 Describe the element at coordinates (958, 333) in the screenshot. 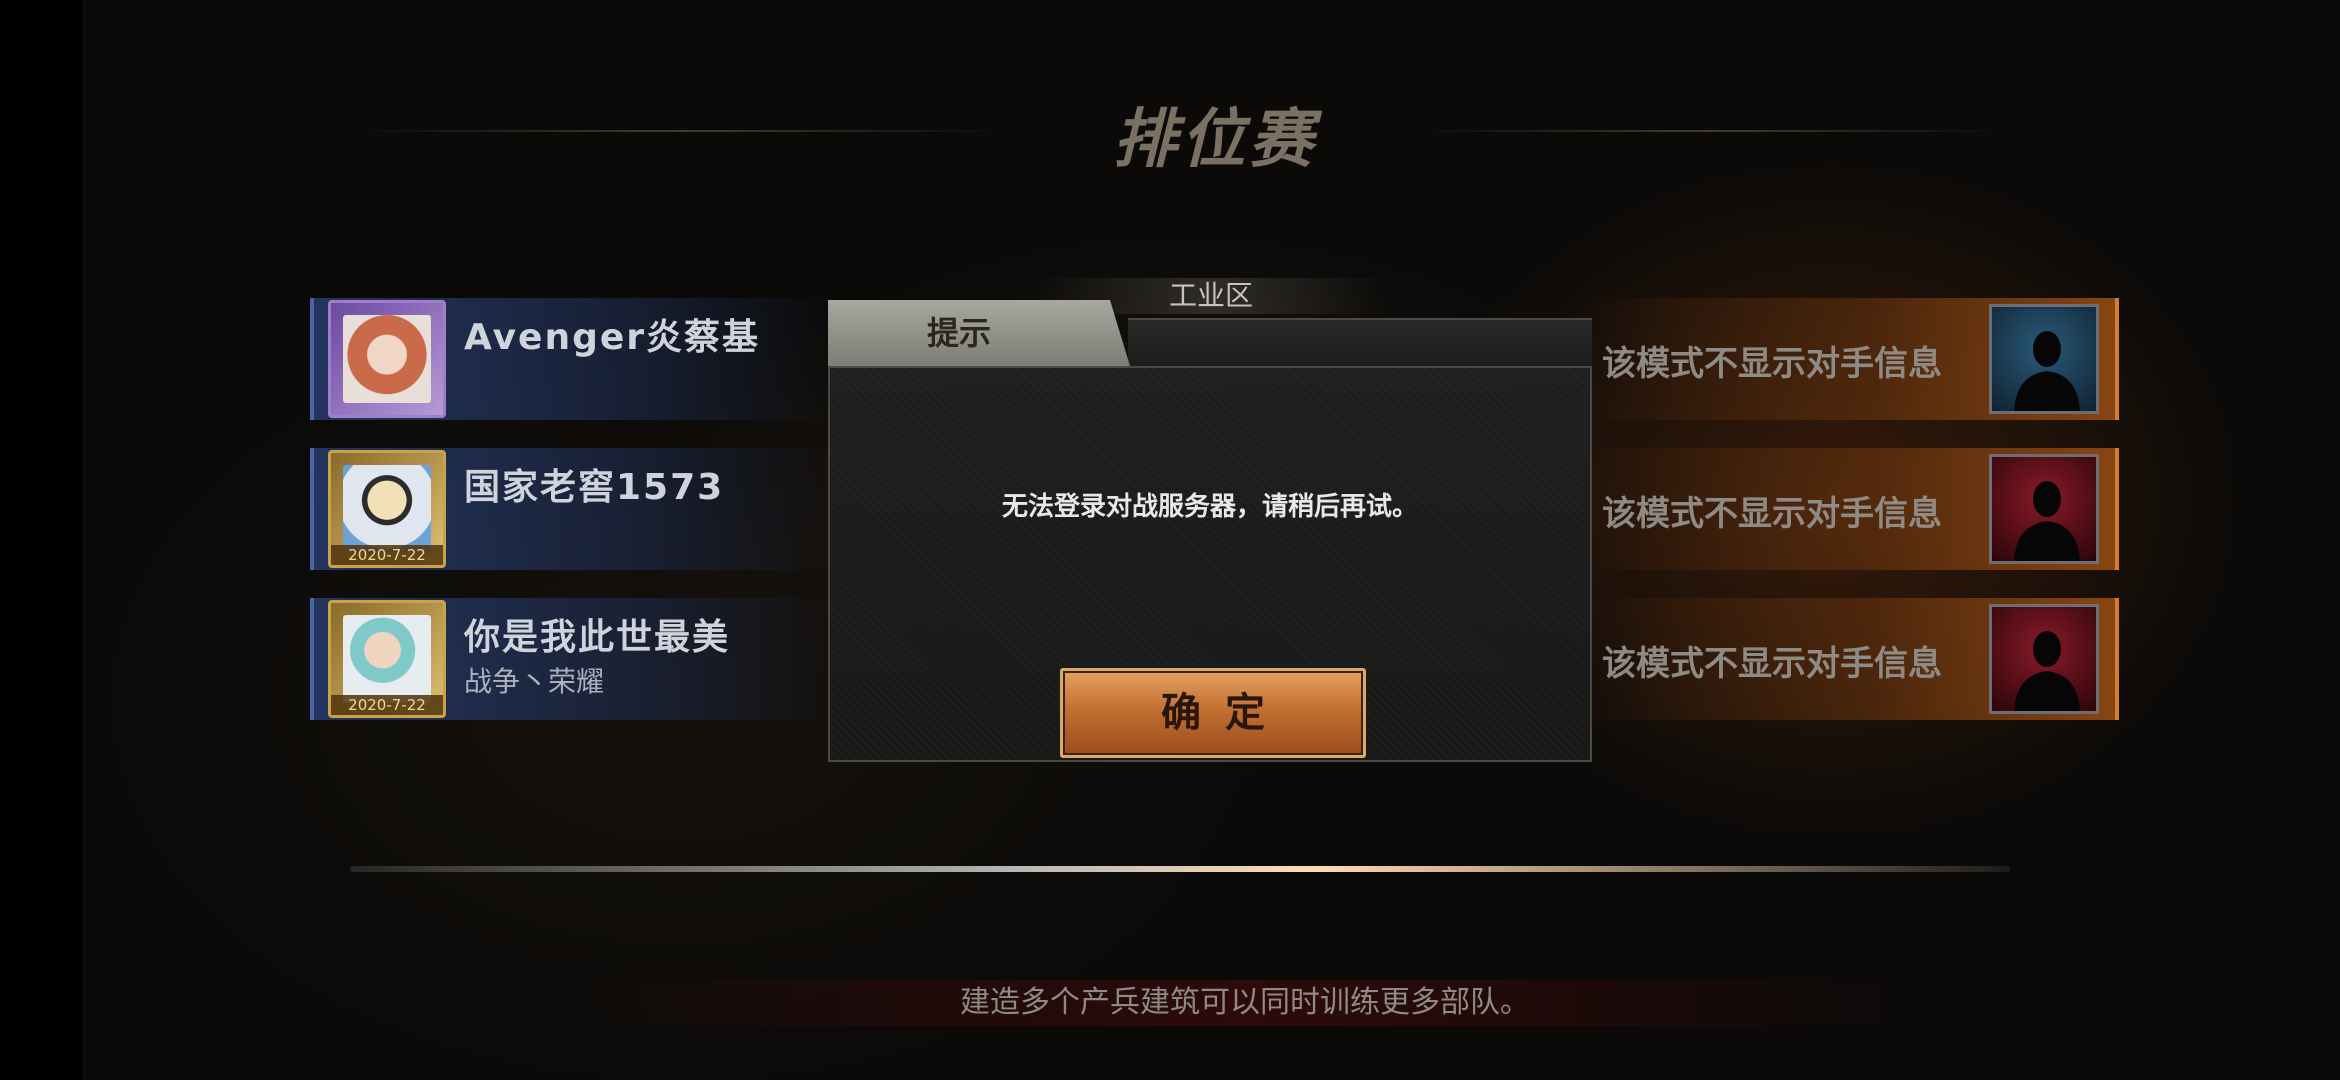

I see `dialog-title: 提示` at that location.